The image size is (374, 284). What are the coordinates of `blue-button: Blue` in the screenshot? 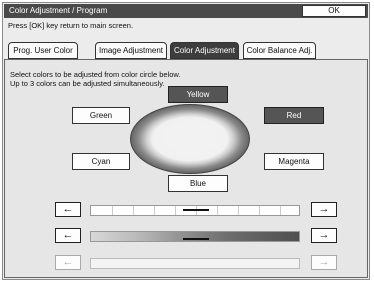 It's located at (198, 183).